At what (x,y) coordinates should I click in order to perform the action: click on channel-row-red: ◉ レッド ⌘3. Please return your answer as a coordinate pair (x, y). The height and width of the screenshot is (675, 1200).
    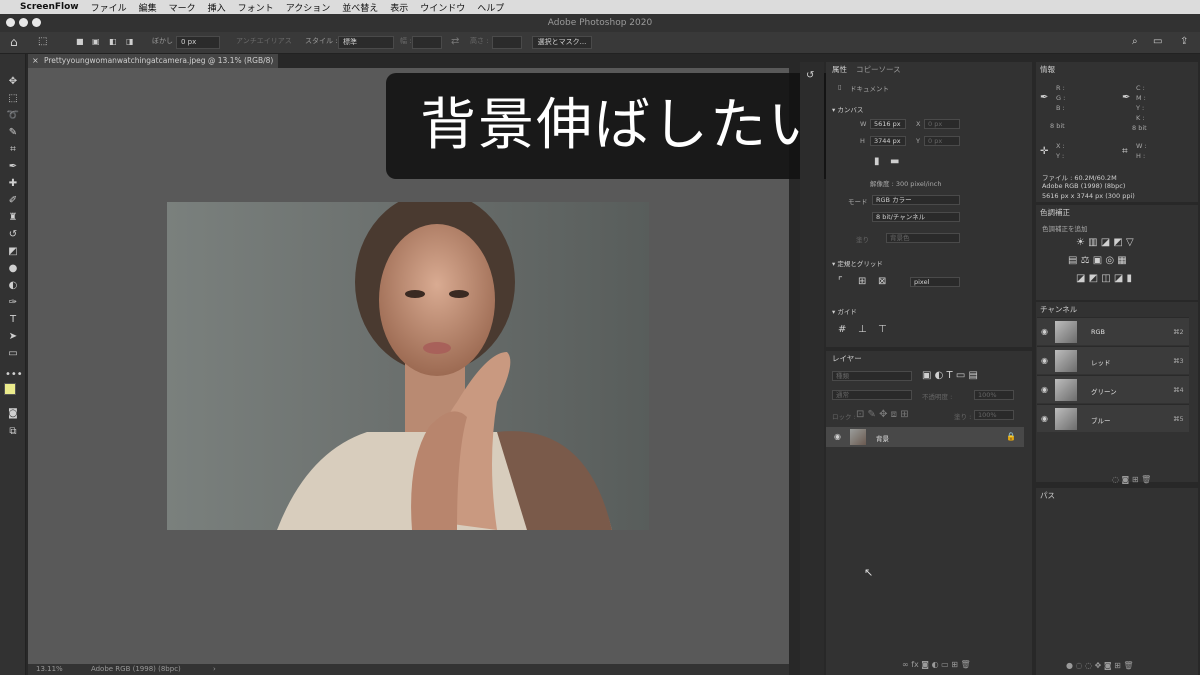
    Looking at the image, I should click on (1113, 360).